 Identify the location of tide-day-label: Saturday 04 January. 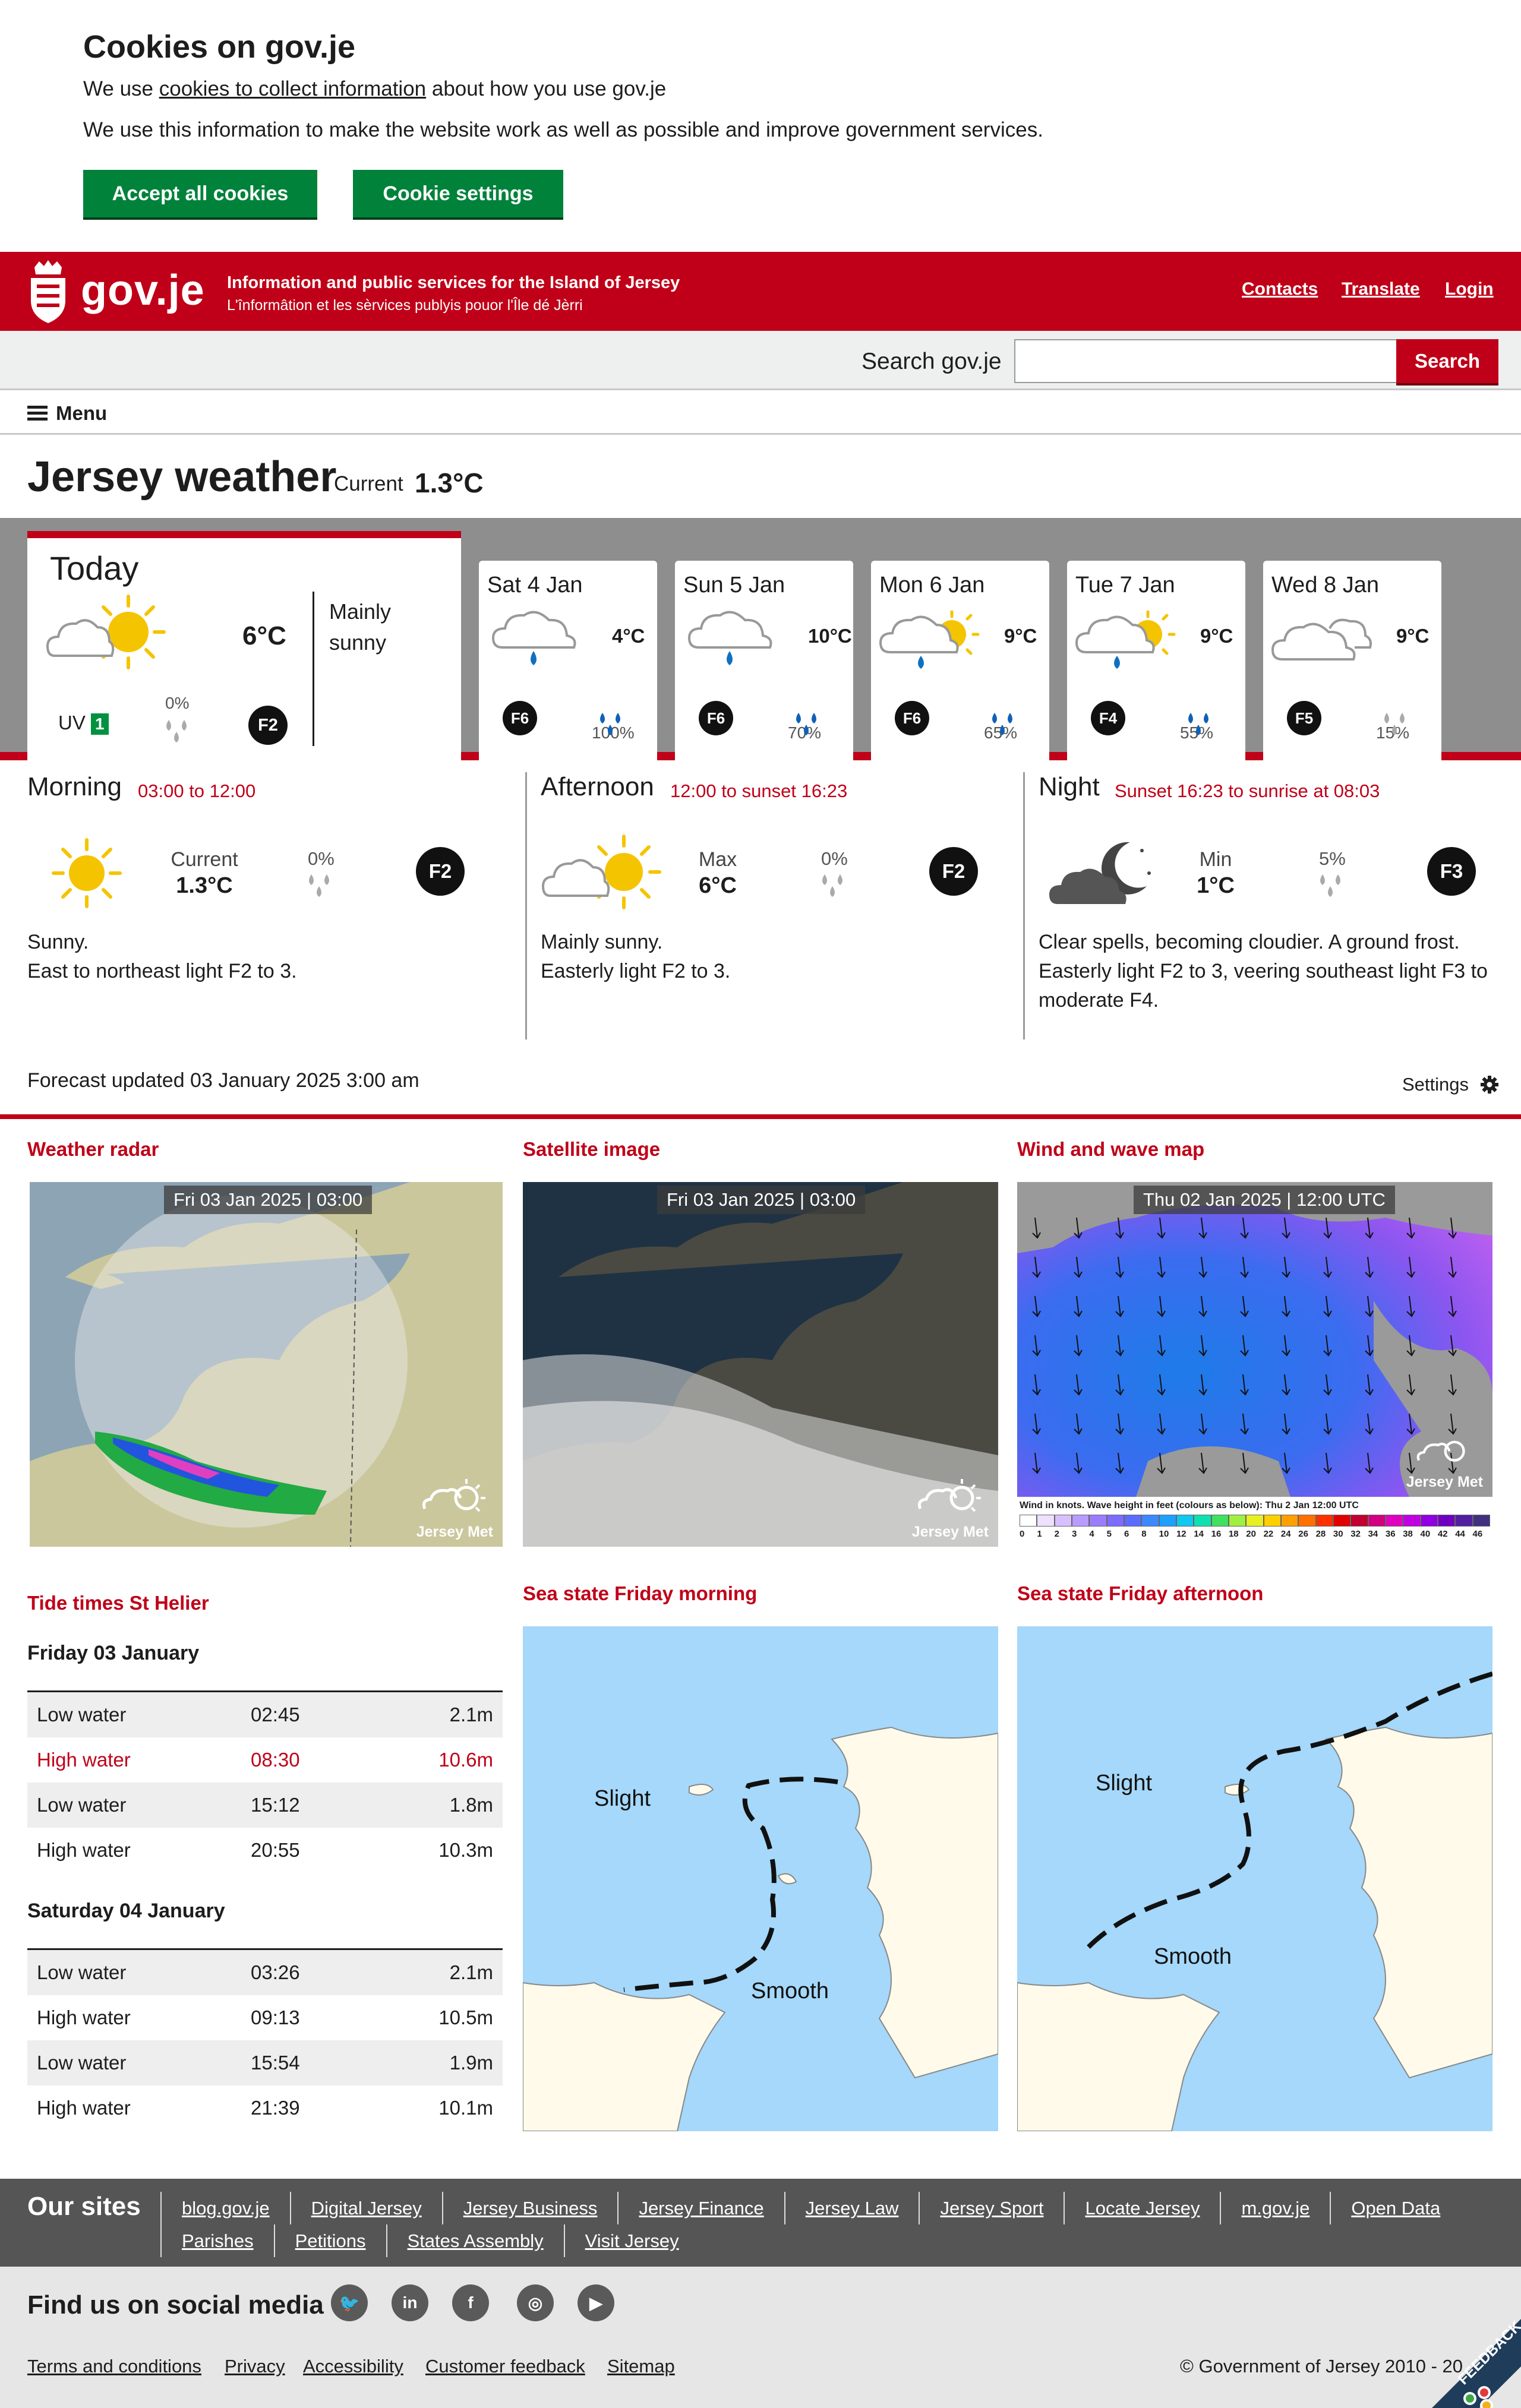
(126, 1911).